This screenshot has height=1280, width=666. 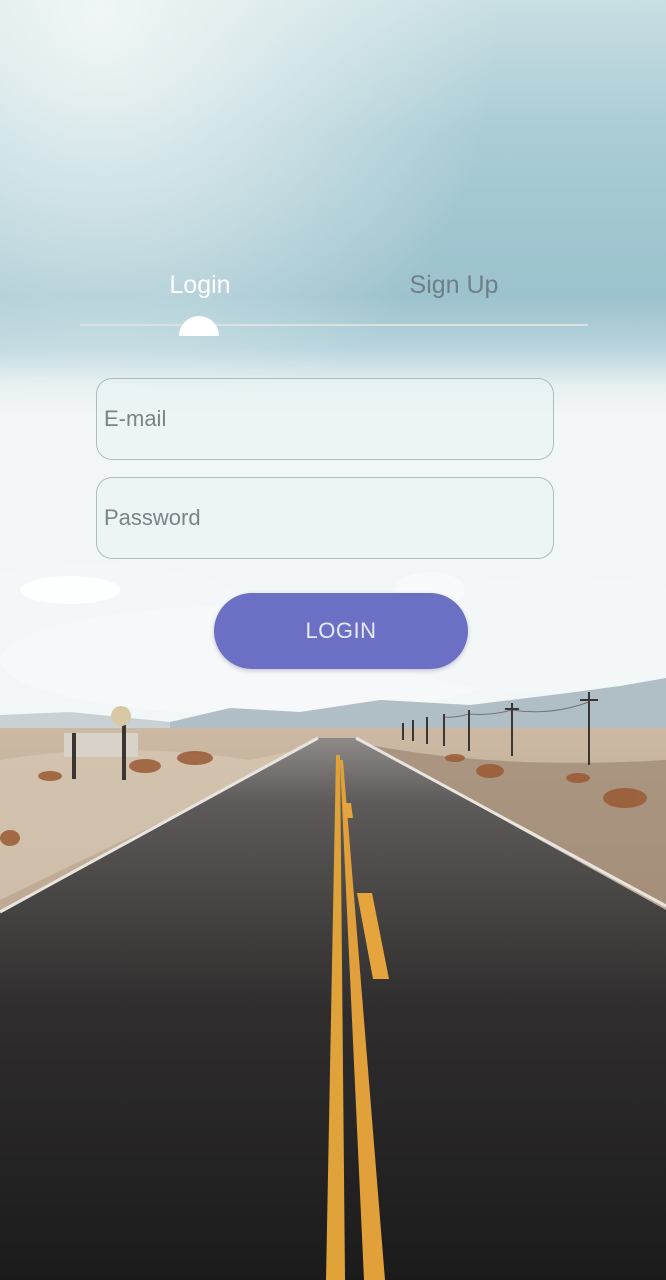 What do you see at coordinates (454, 285) in the screenshot?
I see `tab-sign-up: Sign Up` at bounding box center [454, 285].